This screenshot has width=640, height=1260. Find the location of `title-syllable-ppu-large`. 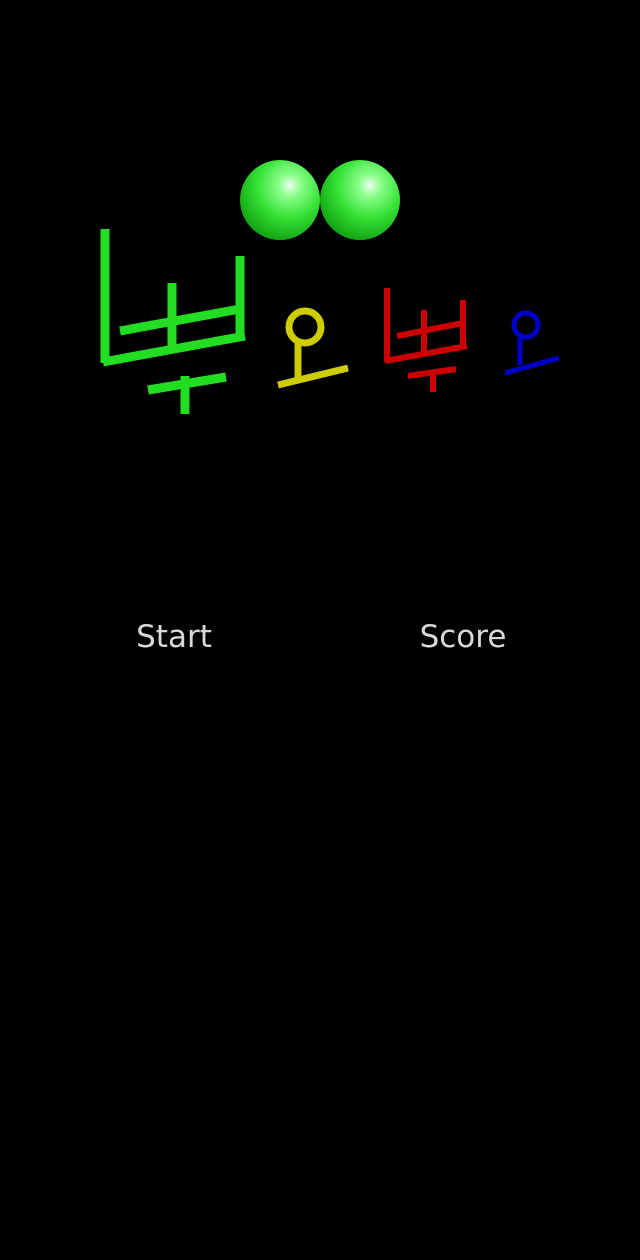

title-syllable-ppu-large is located at coordinates (173, 321).